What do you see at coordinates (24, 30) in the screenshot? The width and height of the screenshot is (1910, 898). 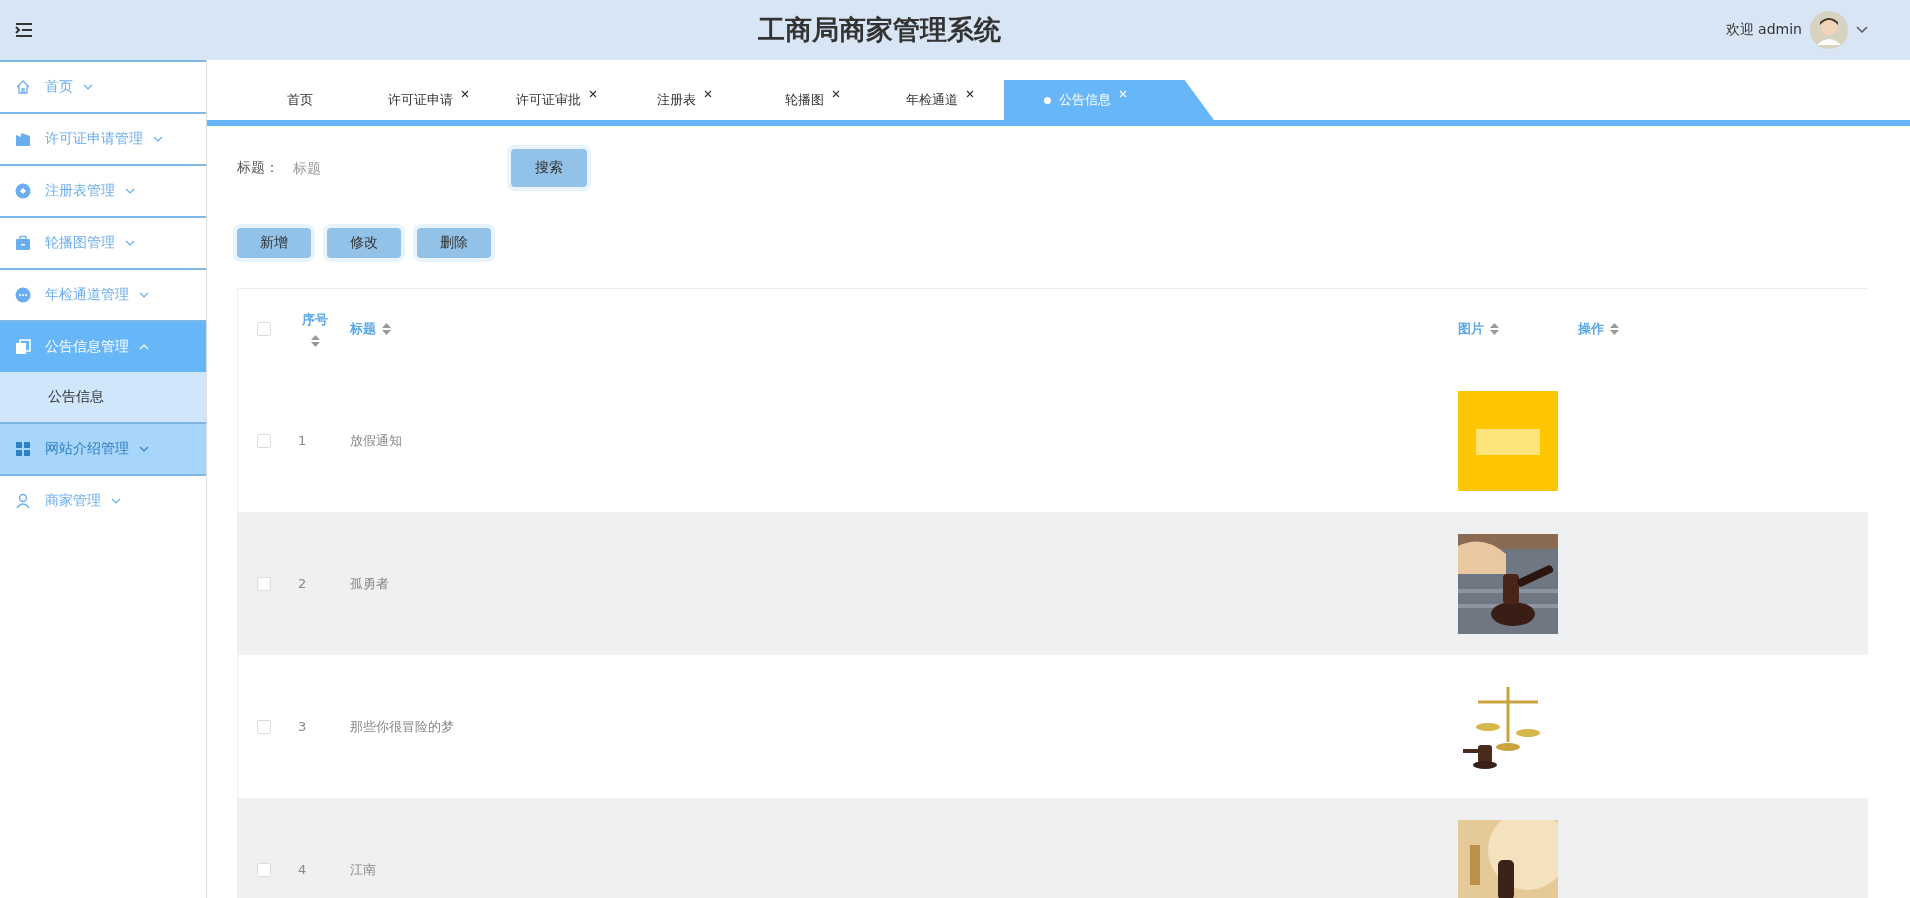 I see `menu-icon` at bounding box center [24, 30].